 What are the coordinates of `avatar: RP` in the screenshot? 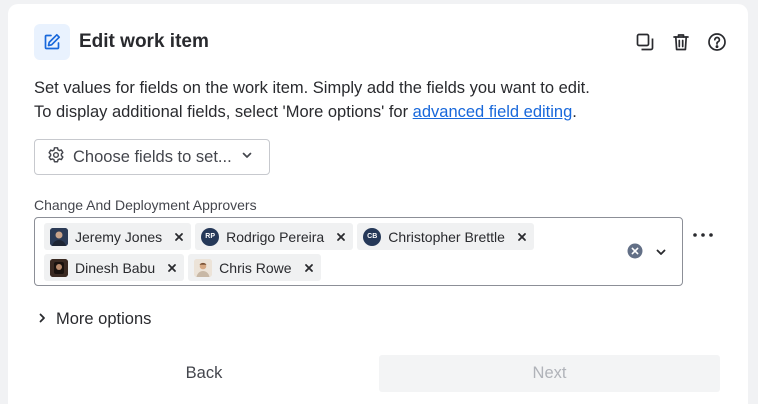 It's located at (210, 236).